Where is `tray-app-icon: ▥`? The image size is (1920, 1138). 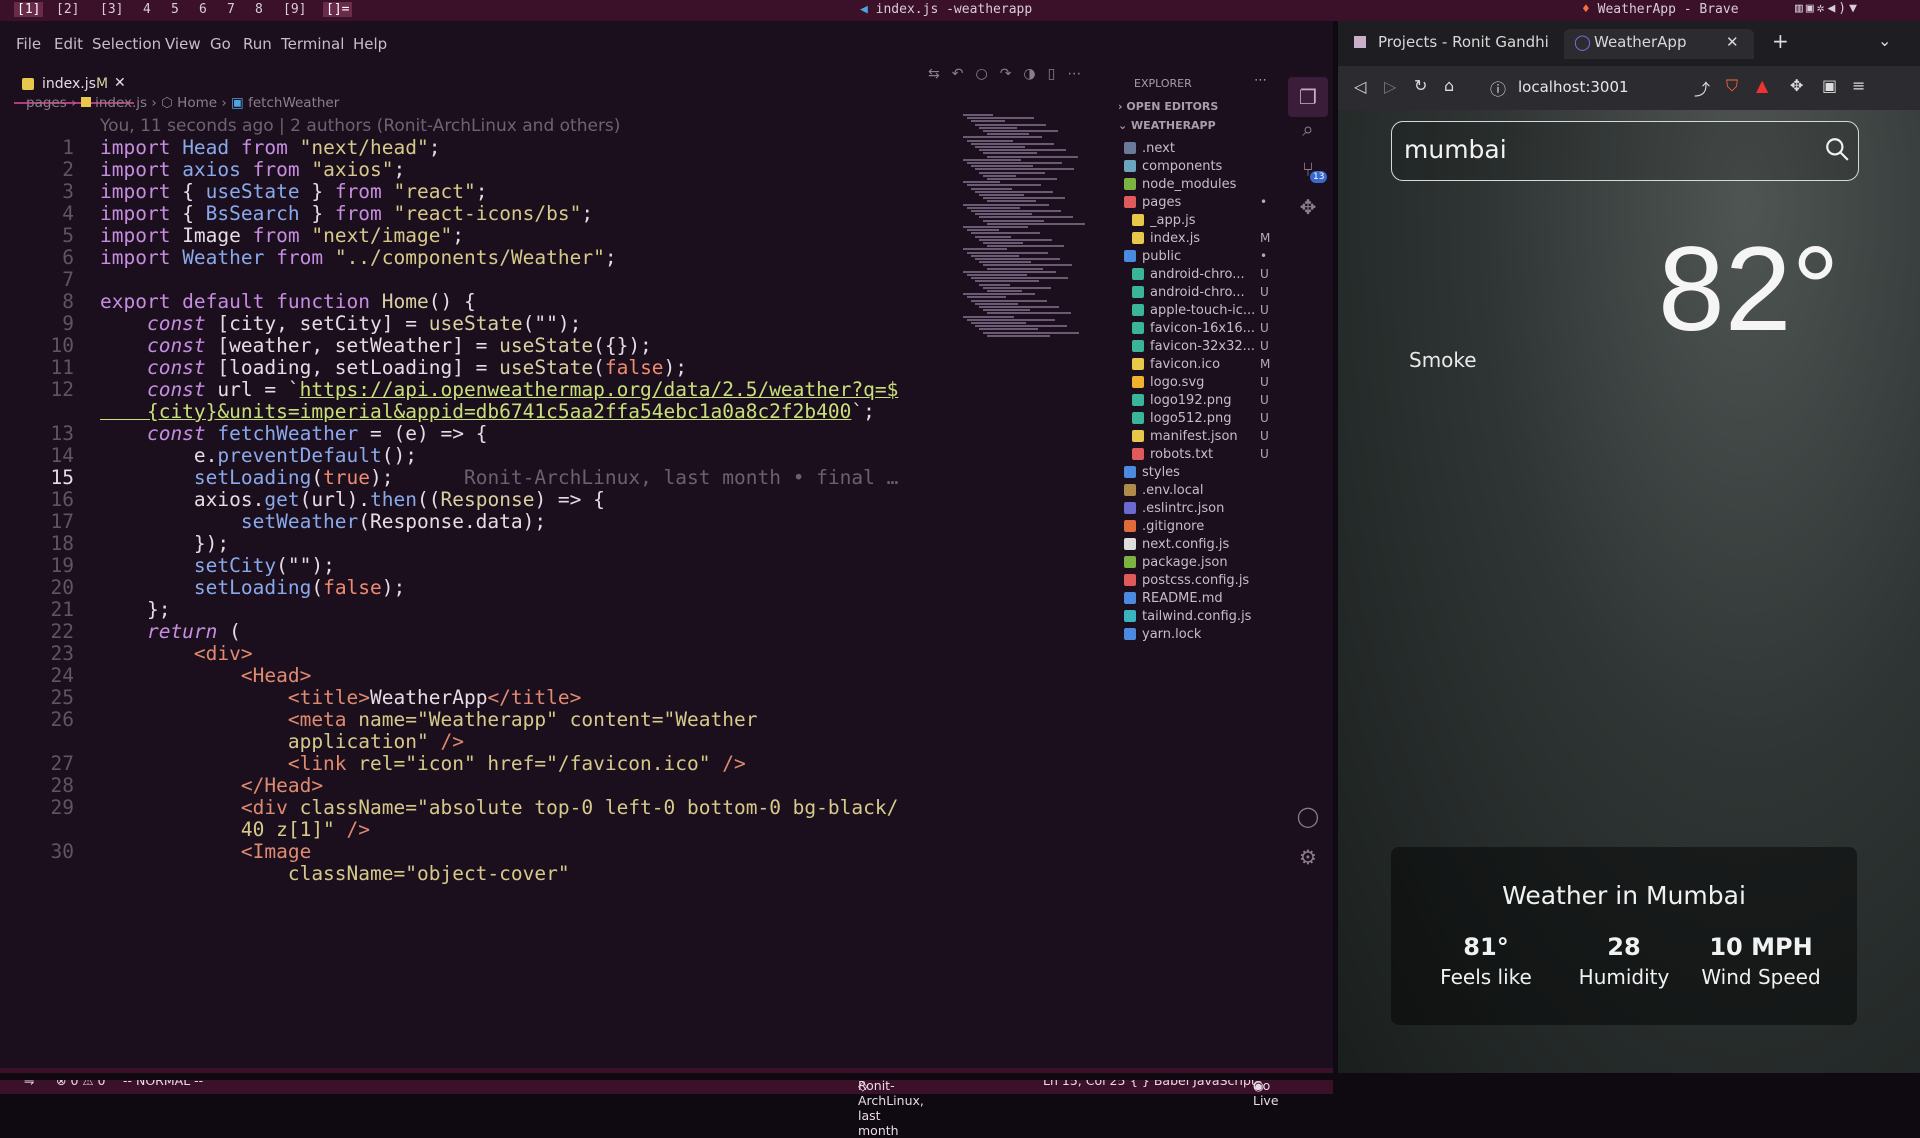
tray-app-icon: ▥ is located at coordinates (1800, 8).